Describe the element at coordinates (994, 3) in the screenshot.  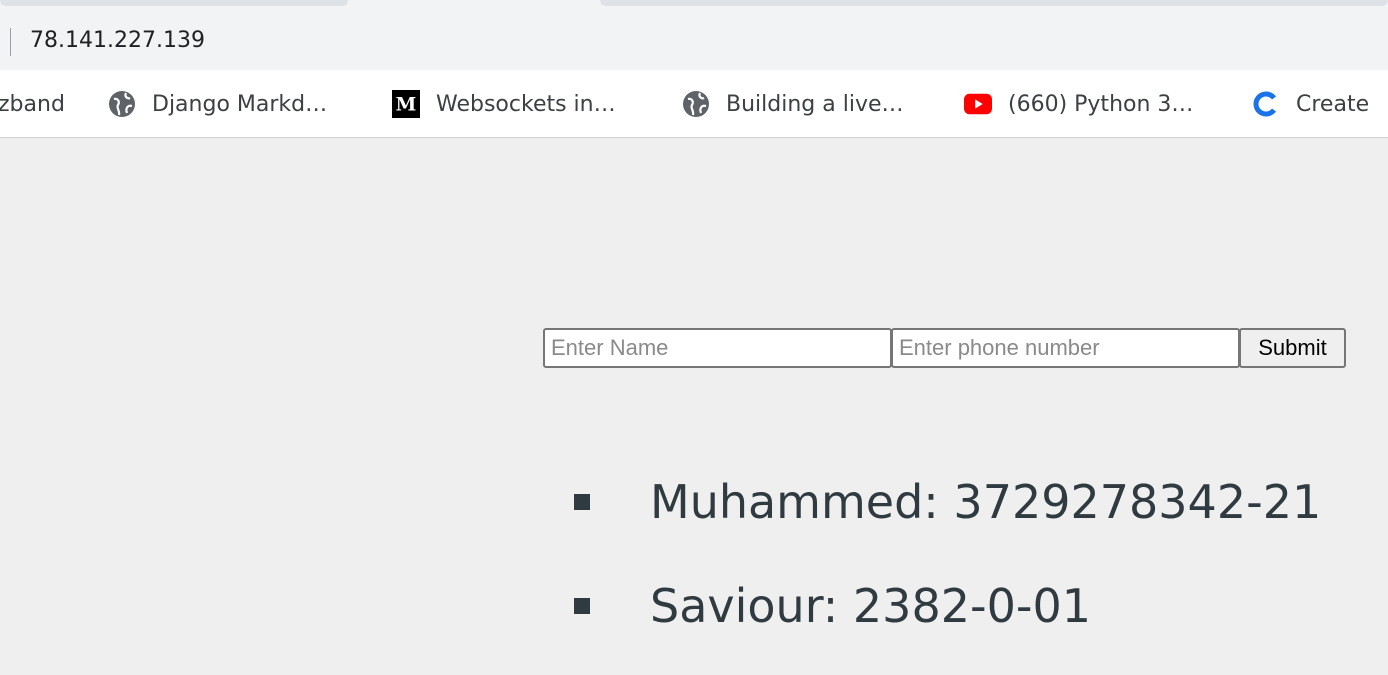
I see `inactive-tab-right` at that location.